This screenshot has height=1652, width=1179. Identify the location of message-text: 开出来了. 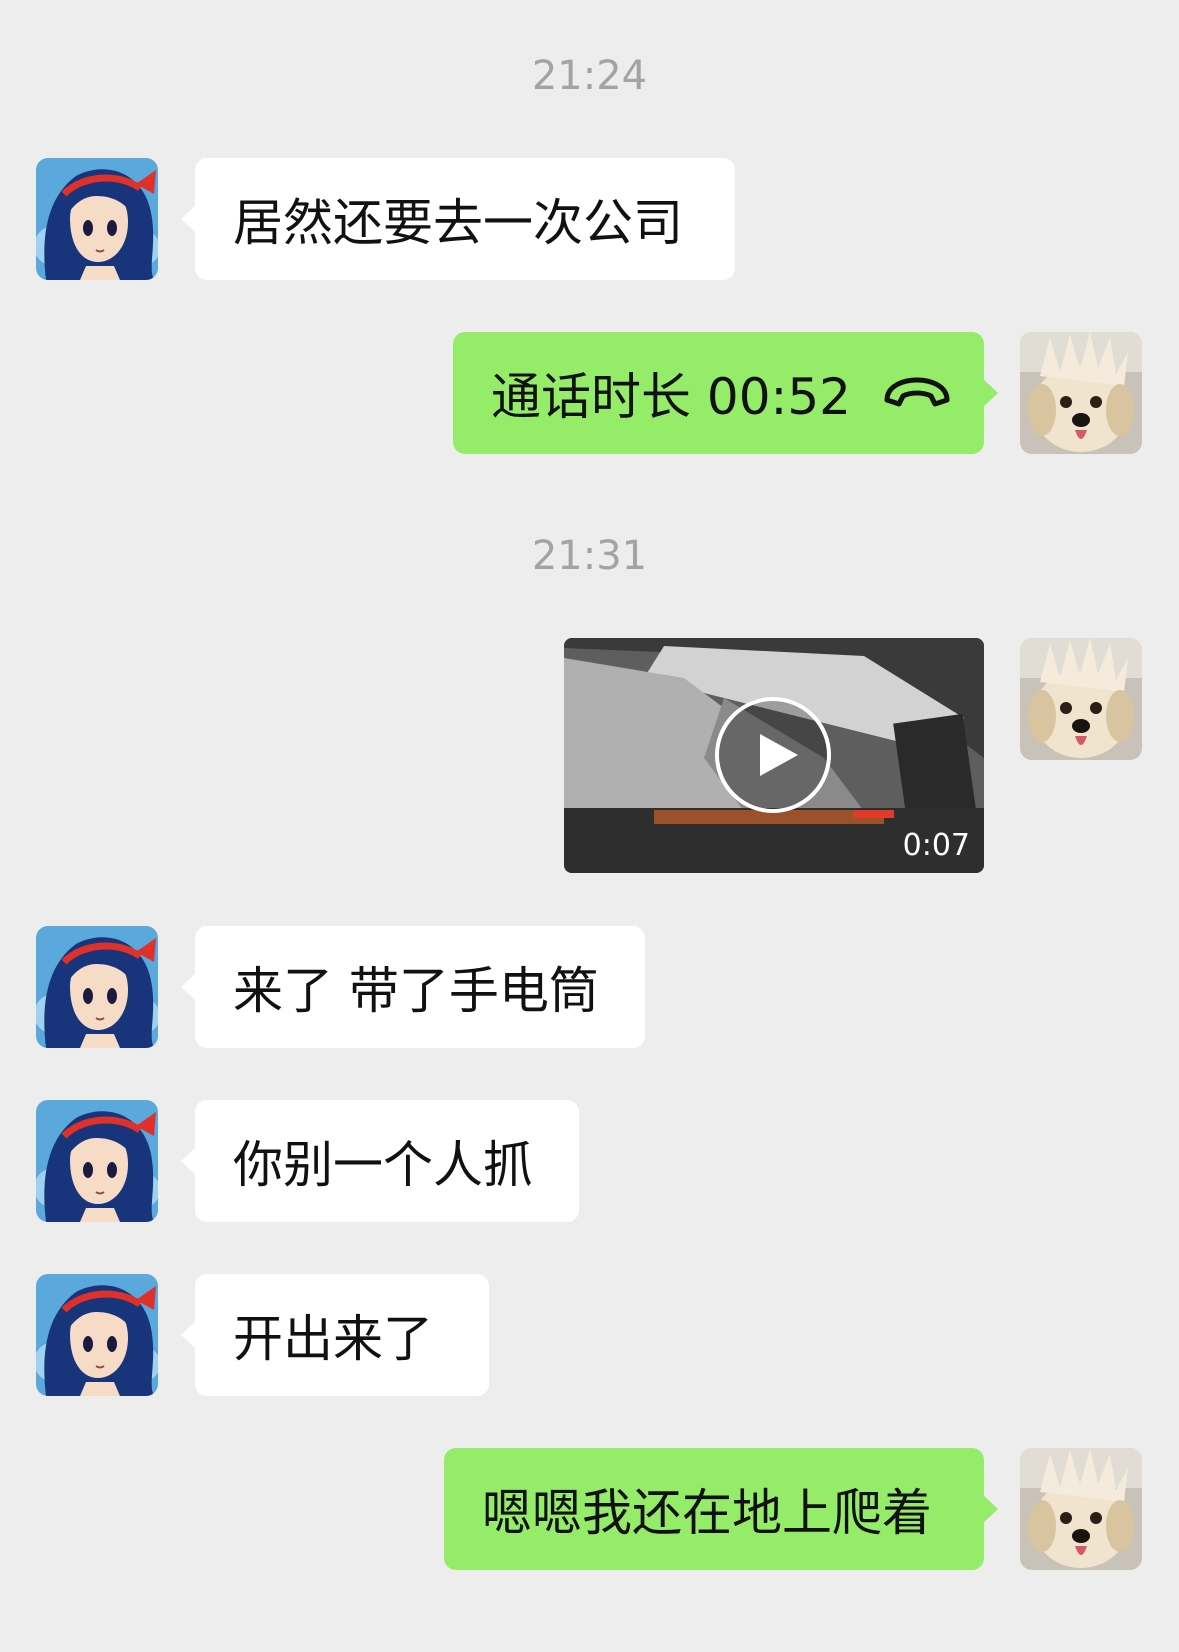
(333, 1339).